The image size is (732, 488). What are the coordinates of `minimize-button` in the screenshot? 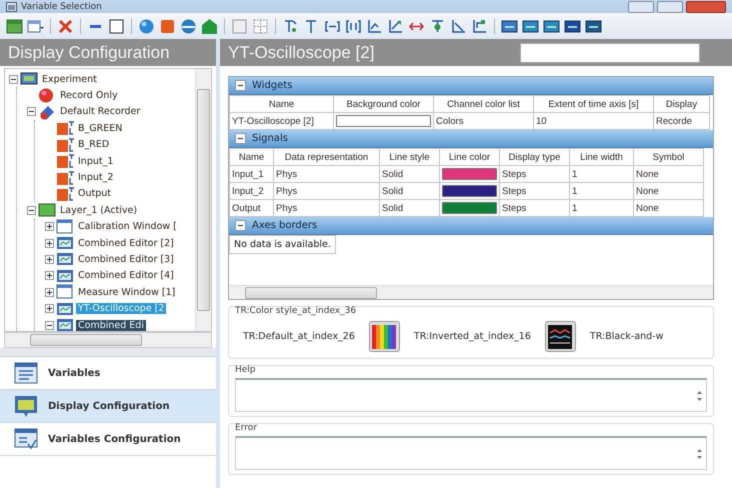 It's located at (641, 6).